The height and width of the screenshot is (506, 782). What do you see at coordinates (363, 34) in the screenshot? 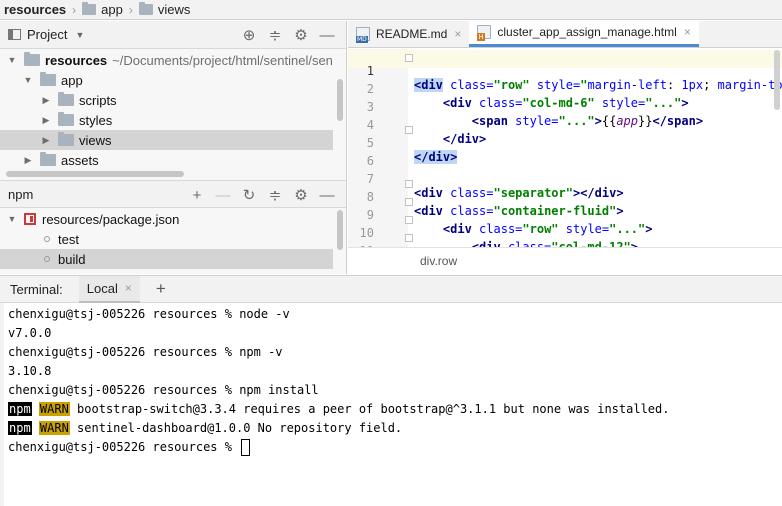
I see `markdown-file-icon` at bounding box center [363, 34].